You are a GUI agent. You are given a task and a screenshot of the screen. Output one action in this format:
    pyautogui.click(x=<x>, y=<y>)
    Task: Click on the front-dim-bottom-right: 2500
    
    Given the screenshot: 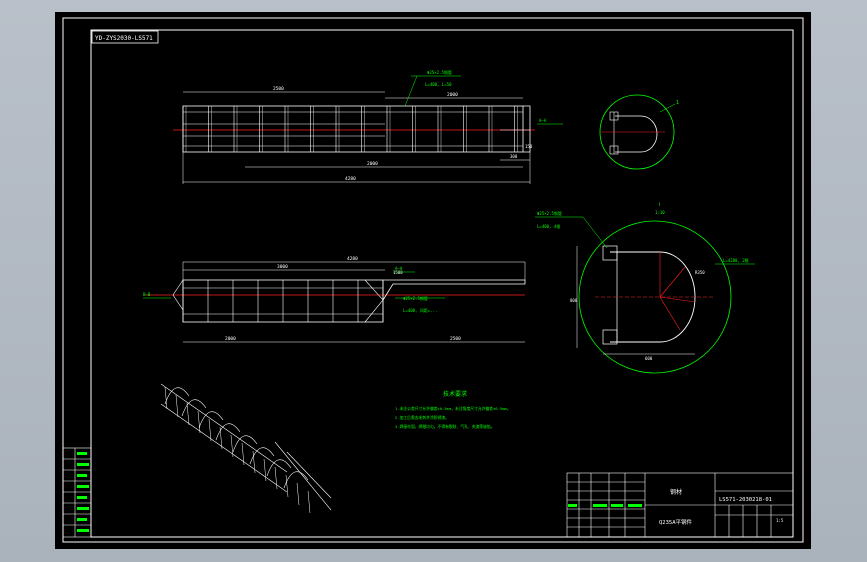 What is the action you would take?
    pyautogui.click(x=455, y=339)
    